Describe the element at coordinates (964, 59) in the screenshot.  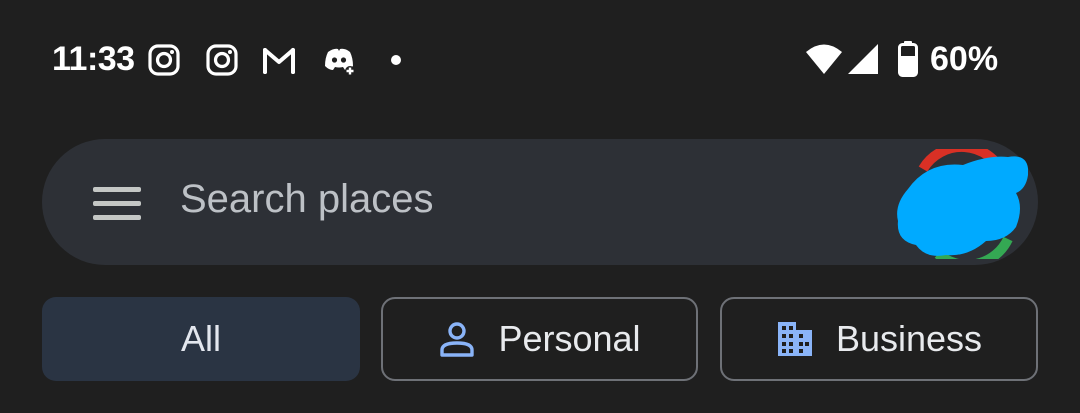
I see `battery-percentage: 60%` at that location.